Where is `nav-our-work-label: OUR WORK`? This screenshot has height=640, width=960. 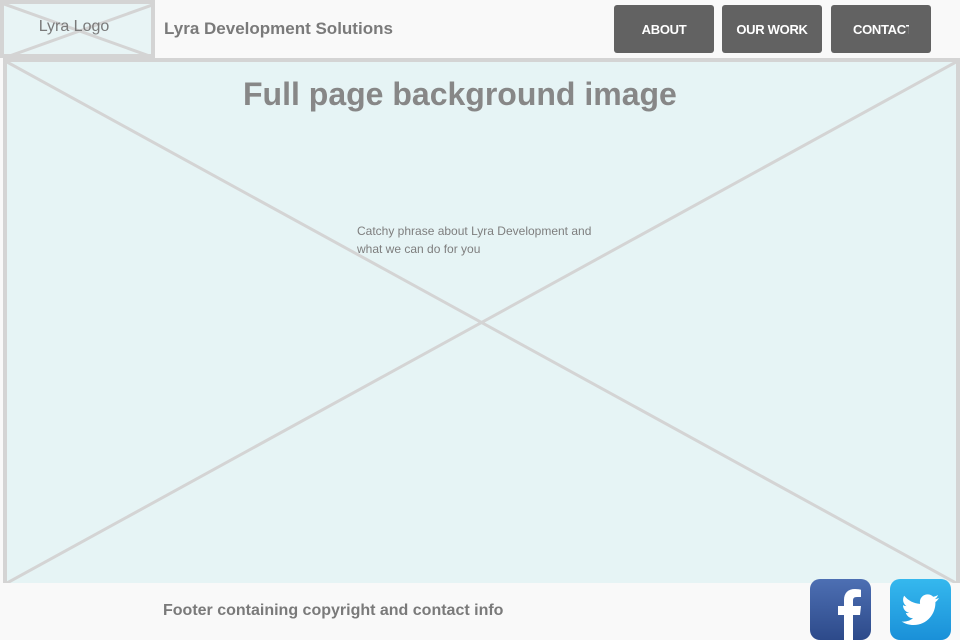 nav-our-work-label: OUR WORK is located at coordinates (772, 29).